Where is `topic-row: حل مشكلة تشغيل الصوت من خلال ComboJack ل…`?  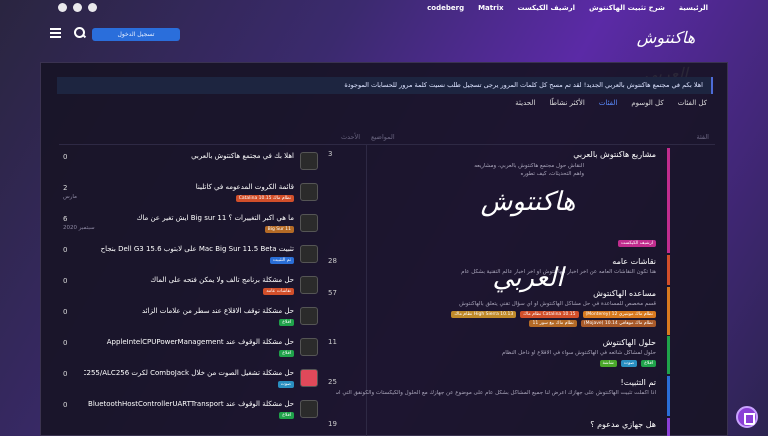 topic-row: حل مشكلة تشغيل الصوت من خلال ComboJack ل… is located at coordinates (191, 382).